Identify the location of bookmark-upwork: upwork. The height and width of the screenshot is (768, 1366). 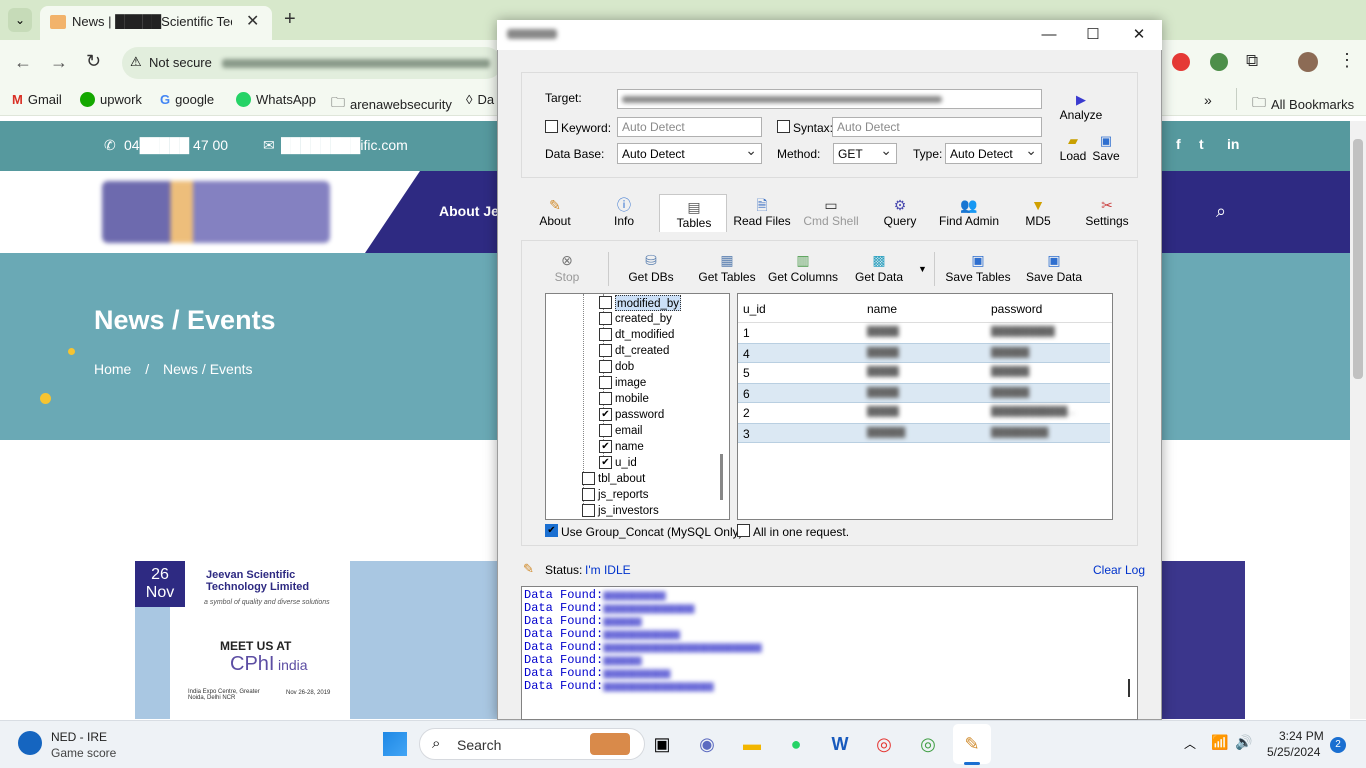
(111, 99).